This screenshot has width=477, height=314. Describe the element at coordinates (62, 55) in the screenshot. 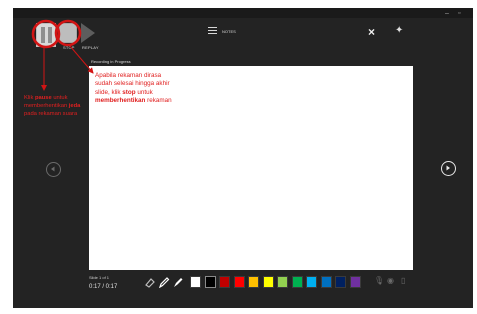

I see `annotation-overlay` at that location.